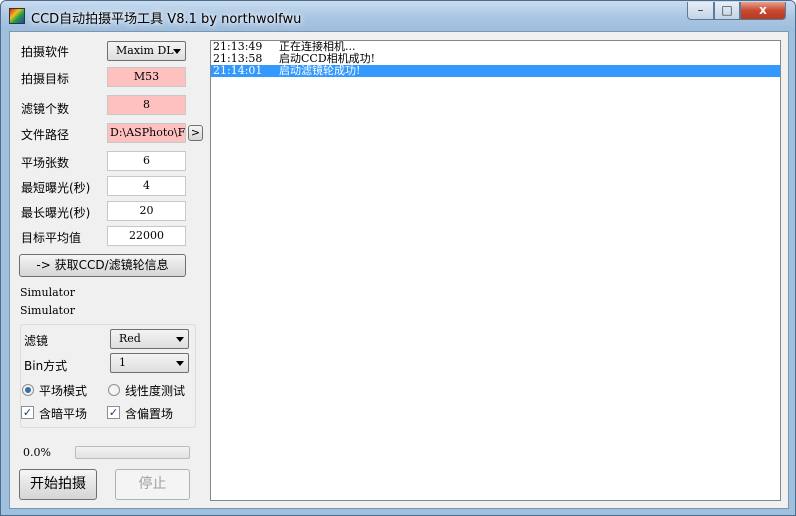  Describe the element at coordinates (36, 341) in the screenshot. I see `filter-label: 滤镜` at that location.